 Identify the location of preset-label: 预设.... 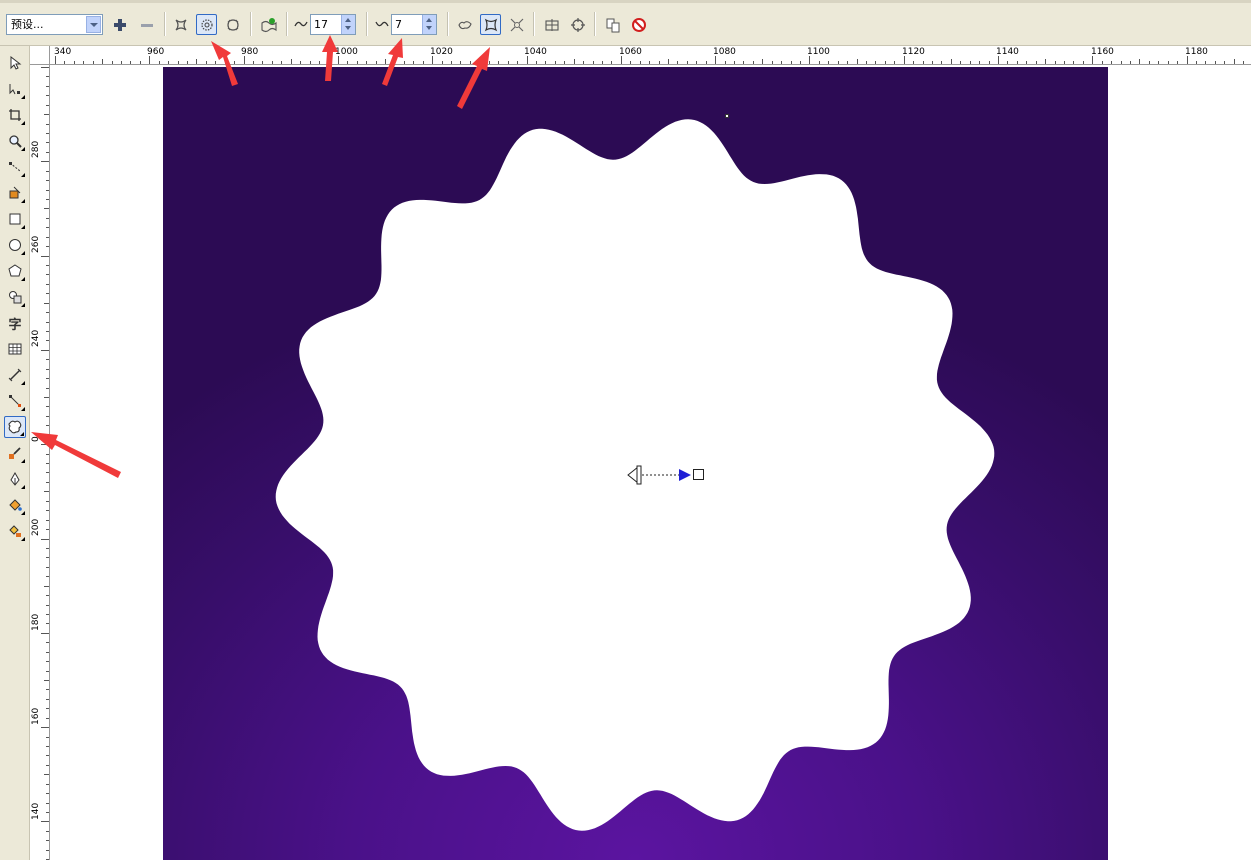
(27, 24).